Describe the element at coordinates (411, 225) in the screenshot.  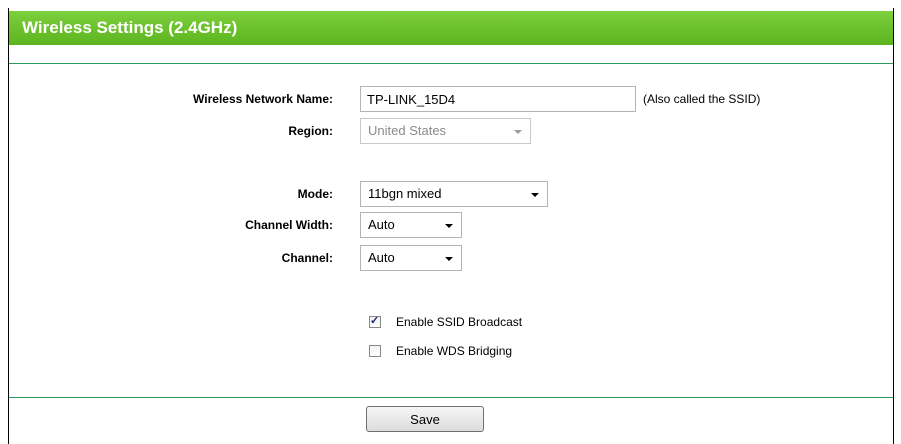
I see `channel-width-select: Auto` at that location.